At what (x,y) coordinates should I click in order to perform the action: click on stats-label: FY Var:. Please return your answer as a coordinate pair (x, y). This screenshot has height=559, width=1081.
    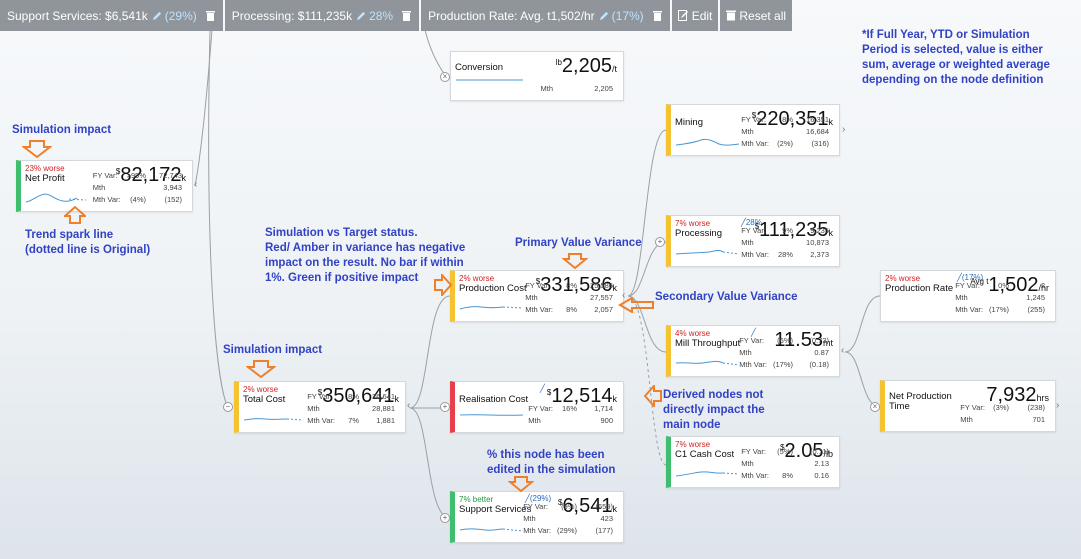
    Looking at the image, I should click on (751, 340).